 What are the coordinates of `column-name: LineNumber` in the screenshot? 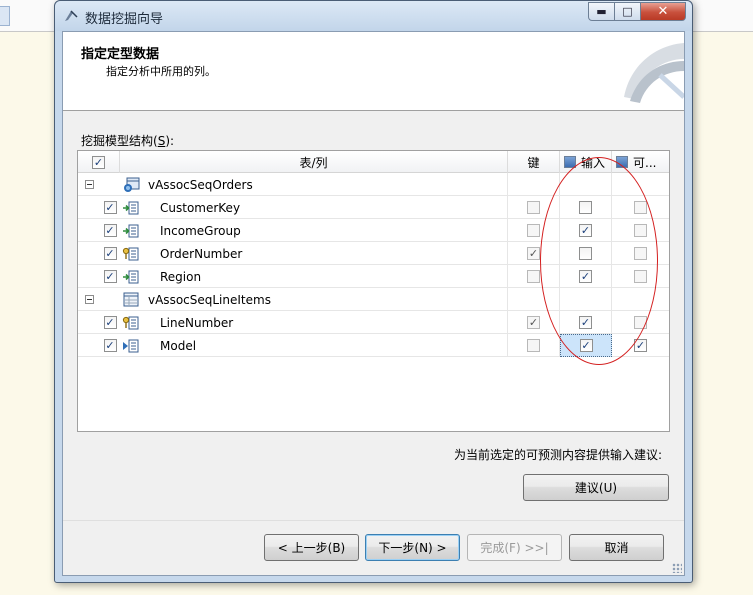 It's located at (197, 322).